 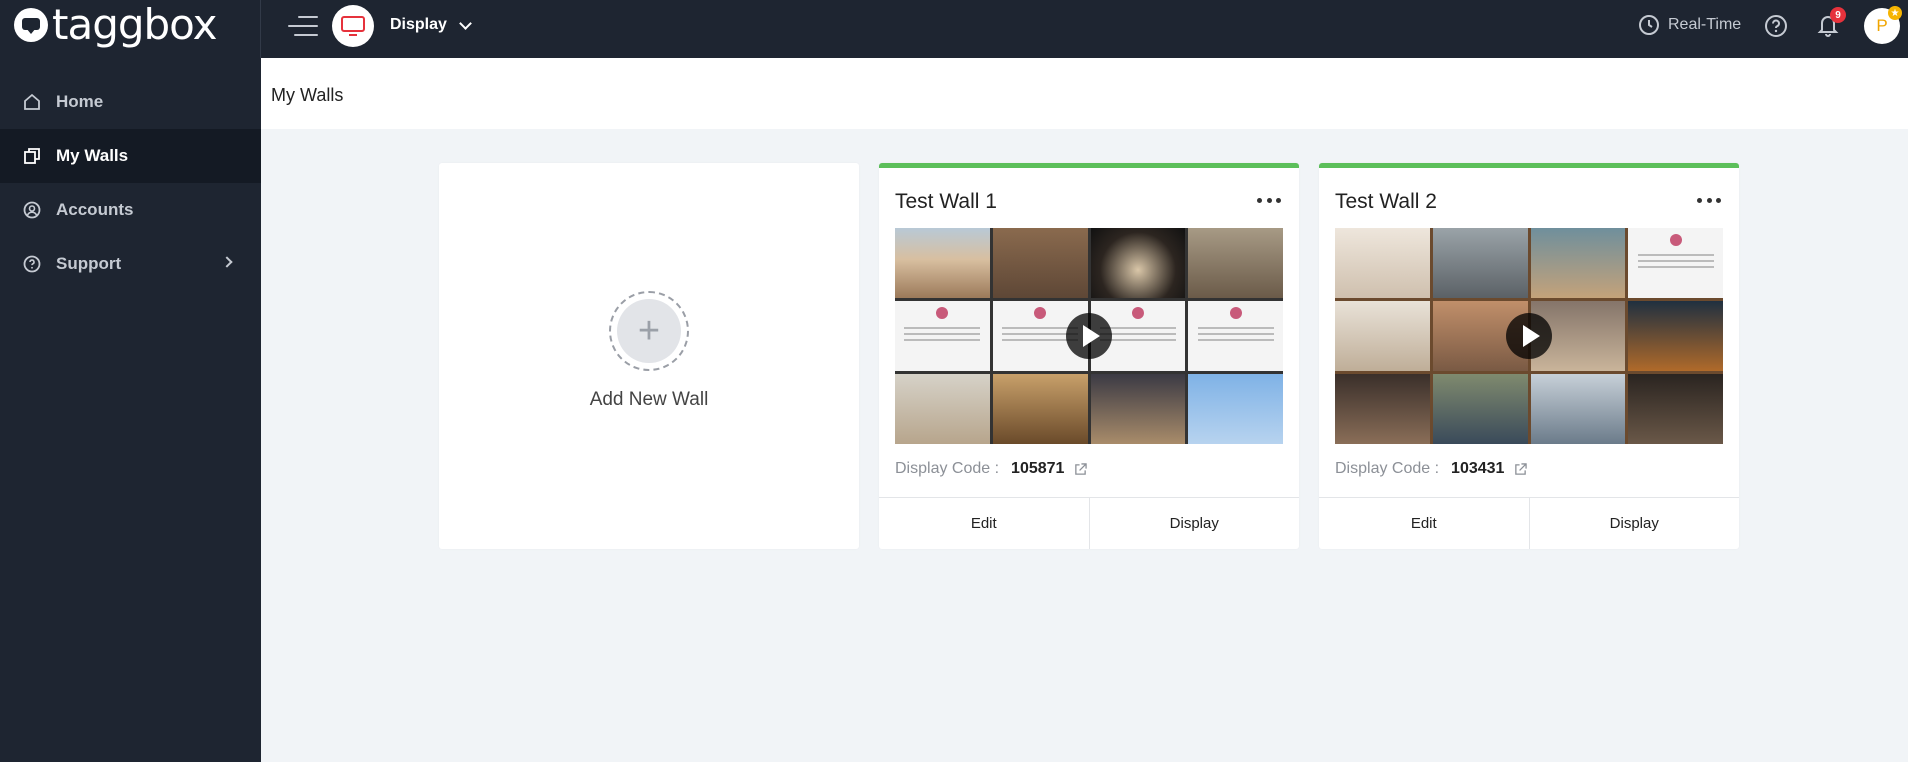 I want to click on product-label: Display, so click(x=418, y=24).